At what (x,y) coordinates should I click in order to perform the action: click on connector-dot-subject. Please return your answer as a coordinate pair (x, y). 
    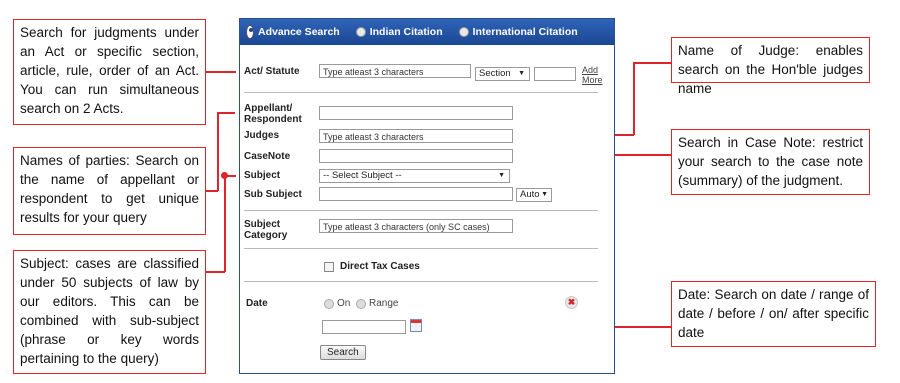
    Looking at the image, I should click on (224, 175).